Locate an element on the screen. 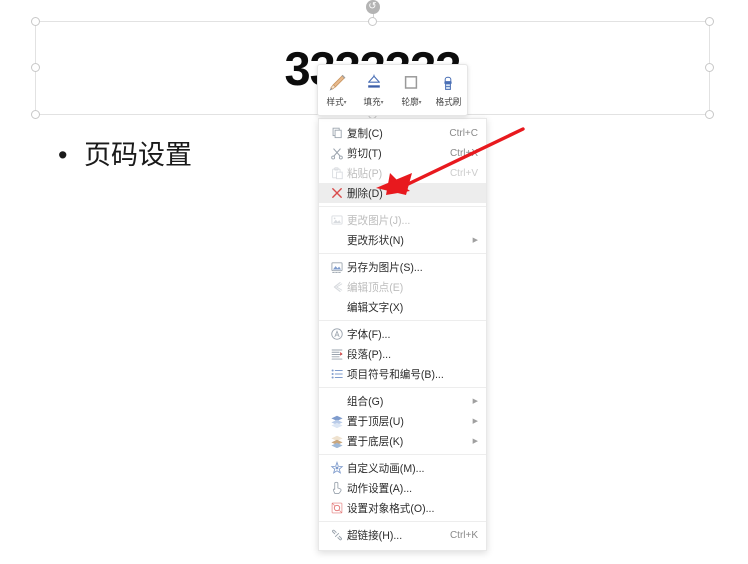 This screenshot has height=564, width=748. menu-item-label: 编辑文字(X) is located at coordinates (375, 308).